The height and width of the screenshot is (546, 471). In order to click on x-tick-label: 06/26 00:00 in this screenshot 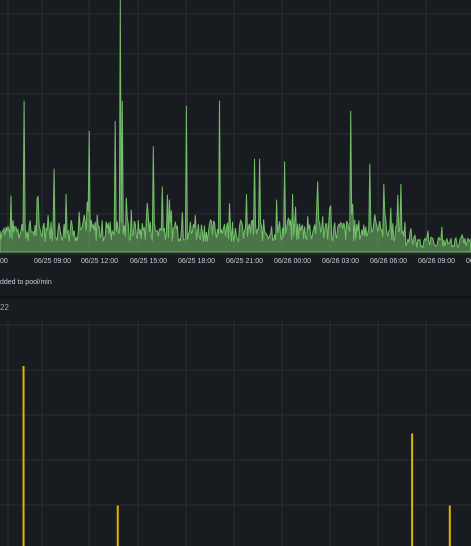, I will do `click(292, 261)`.